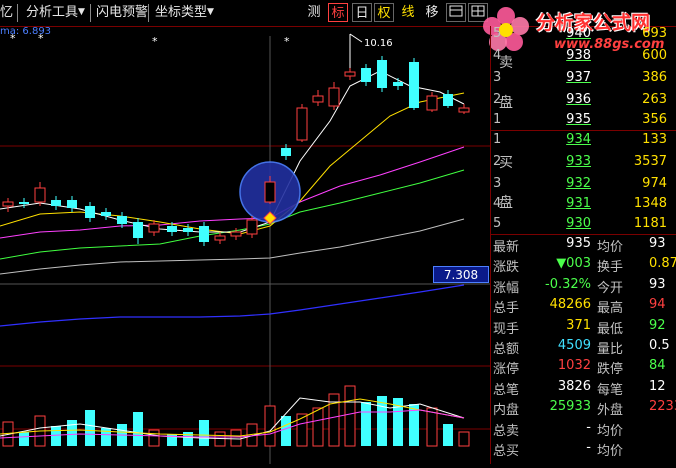 This screenshot has height=468, width=676. Describe the element at coordinates (497, 119) in the screenshot. I see `sell-row-index: 1` at that location.